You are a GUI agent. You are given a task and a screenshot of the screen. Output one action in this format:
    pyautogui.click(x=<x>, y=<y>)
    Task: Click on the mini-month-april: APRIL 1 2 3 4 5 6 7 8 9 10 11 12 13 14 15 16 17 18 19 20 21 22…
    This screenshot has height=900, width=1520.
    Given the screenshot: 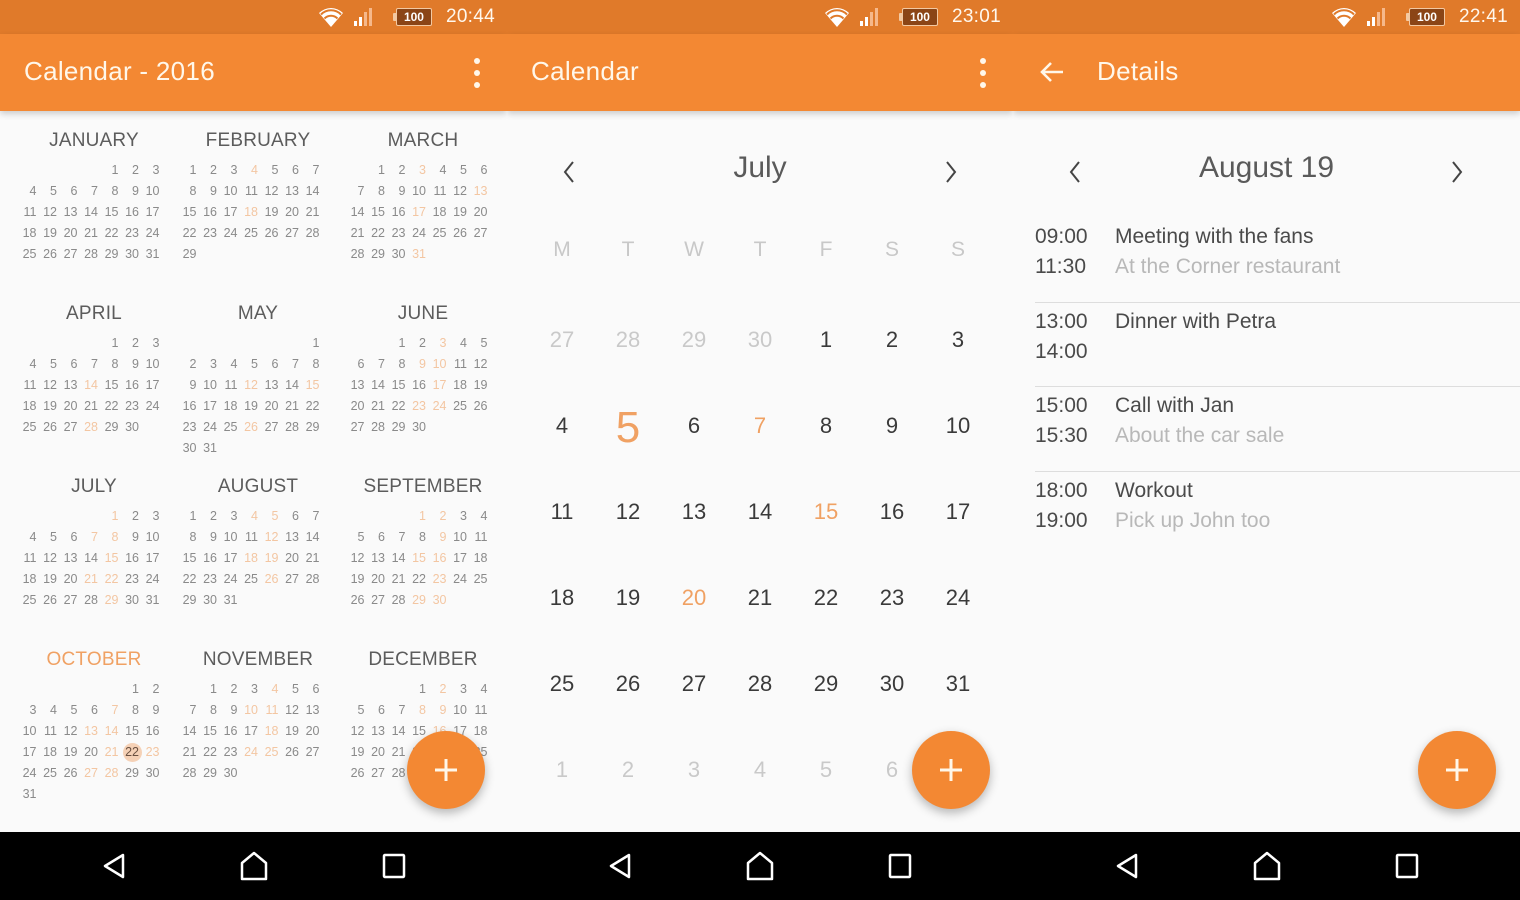 What is the action you would take?
    pyautogui.click(x=94, y=377)
    